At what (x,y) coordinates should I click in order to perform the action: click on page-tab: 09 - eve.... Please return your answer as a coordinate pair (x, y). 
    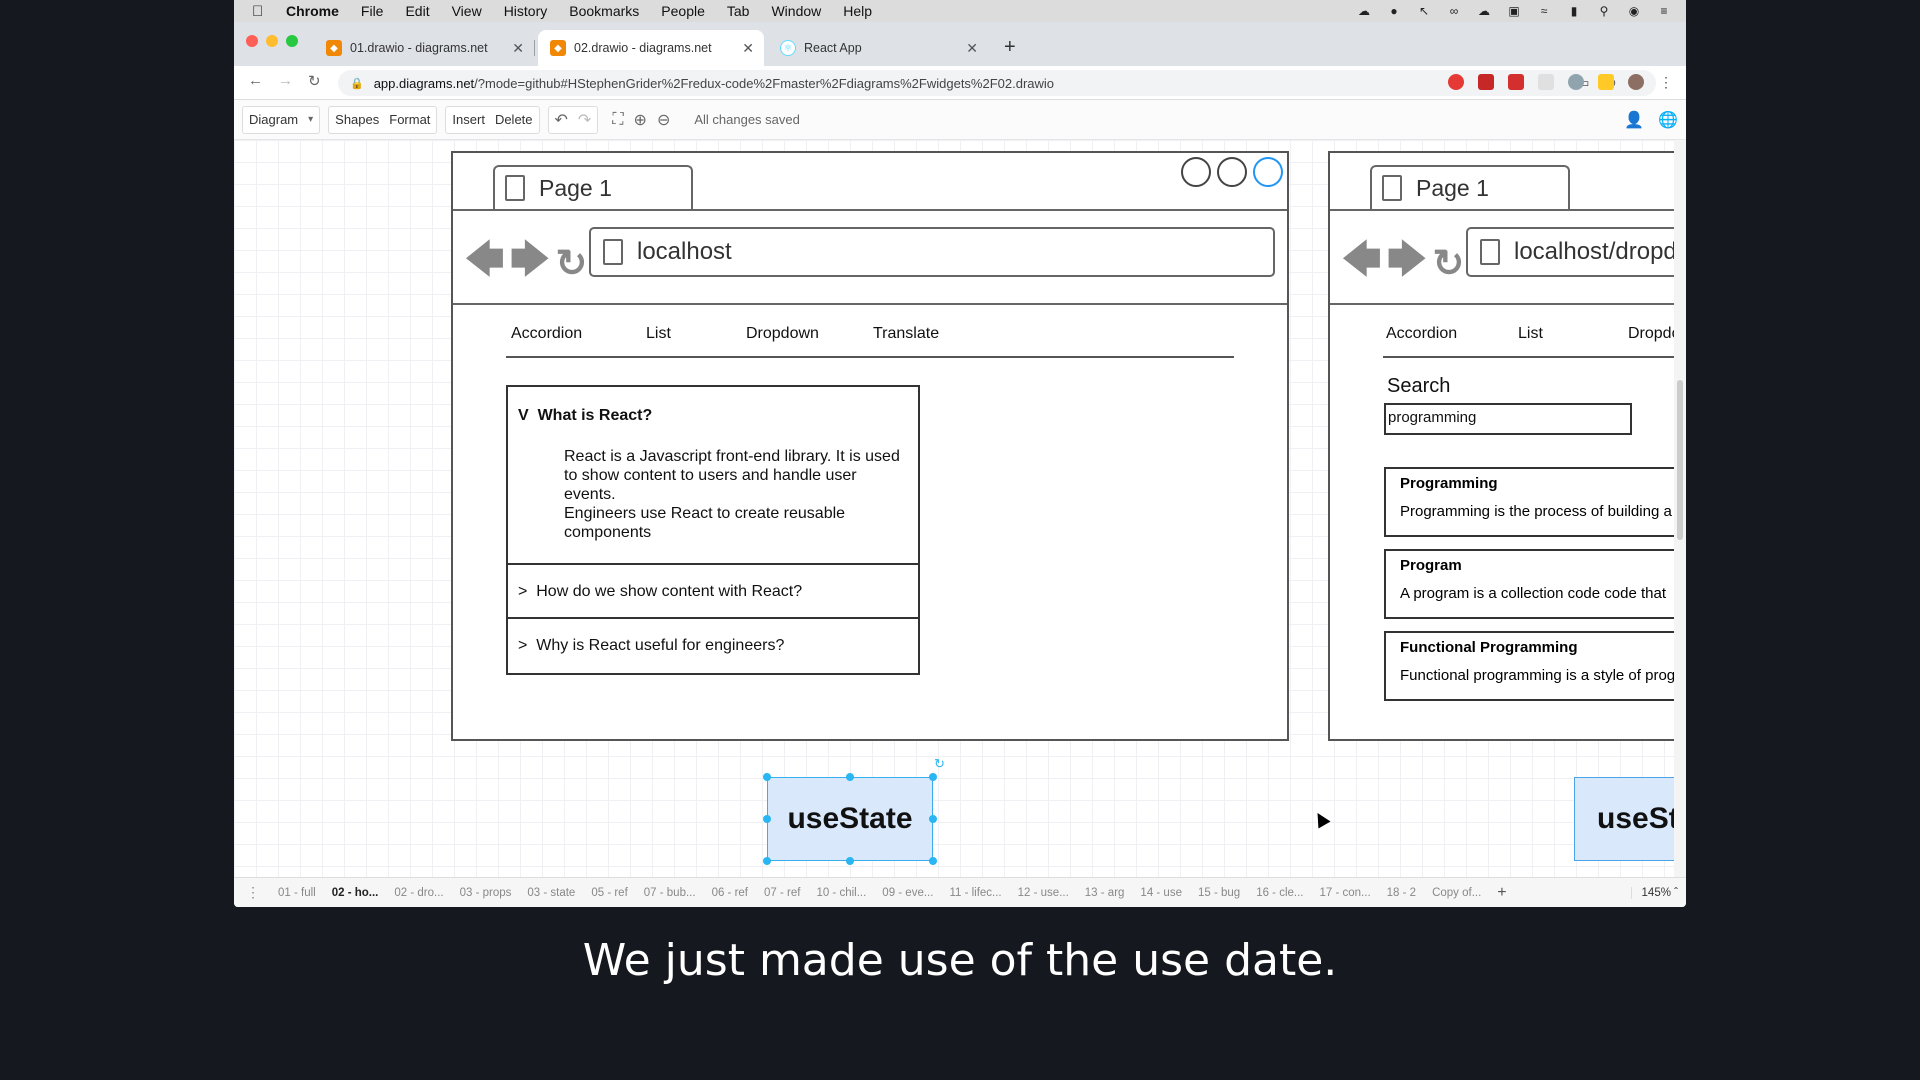
    Looking at the image, I should click on (907, 893).